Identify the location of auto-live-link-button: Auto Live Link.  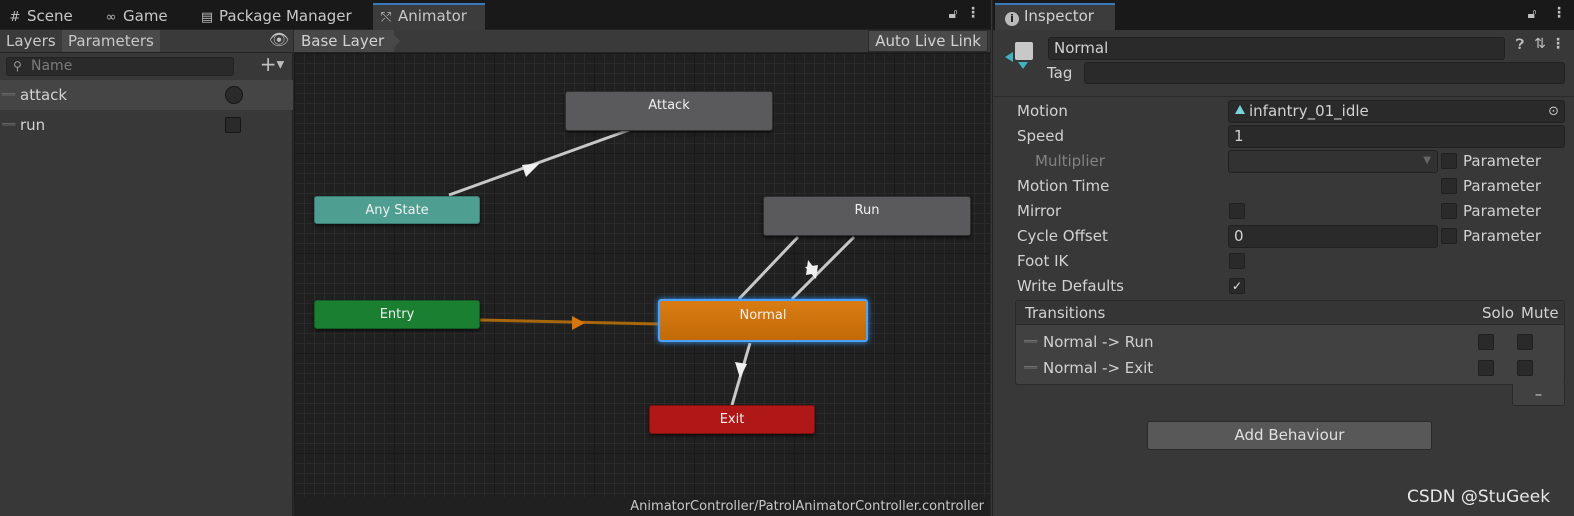
(928, 41).